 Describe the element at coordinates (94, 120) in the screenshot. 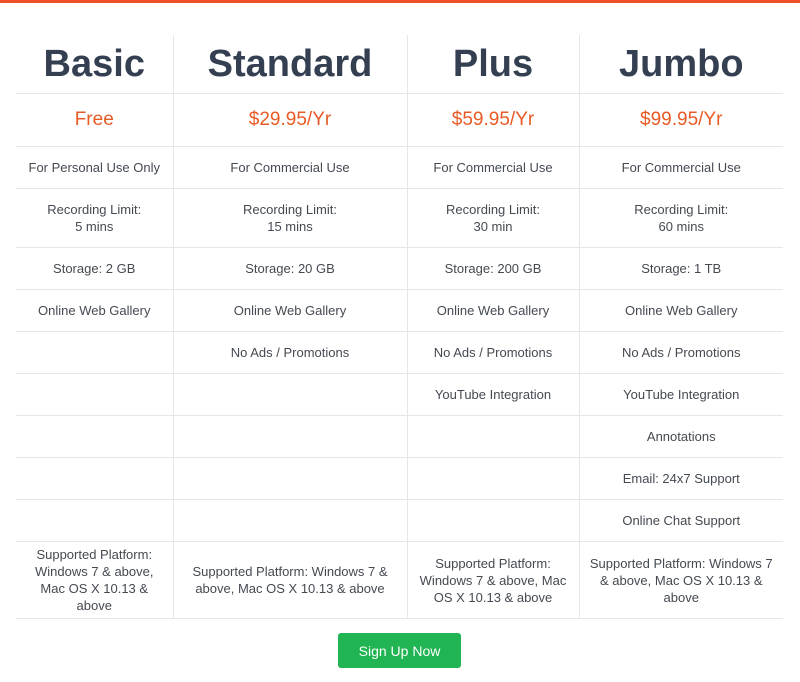

I see `plan-price: Free` at that location.